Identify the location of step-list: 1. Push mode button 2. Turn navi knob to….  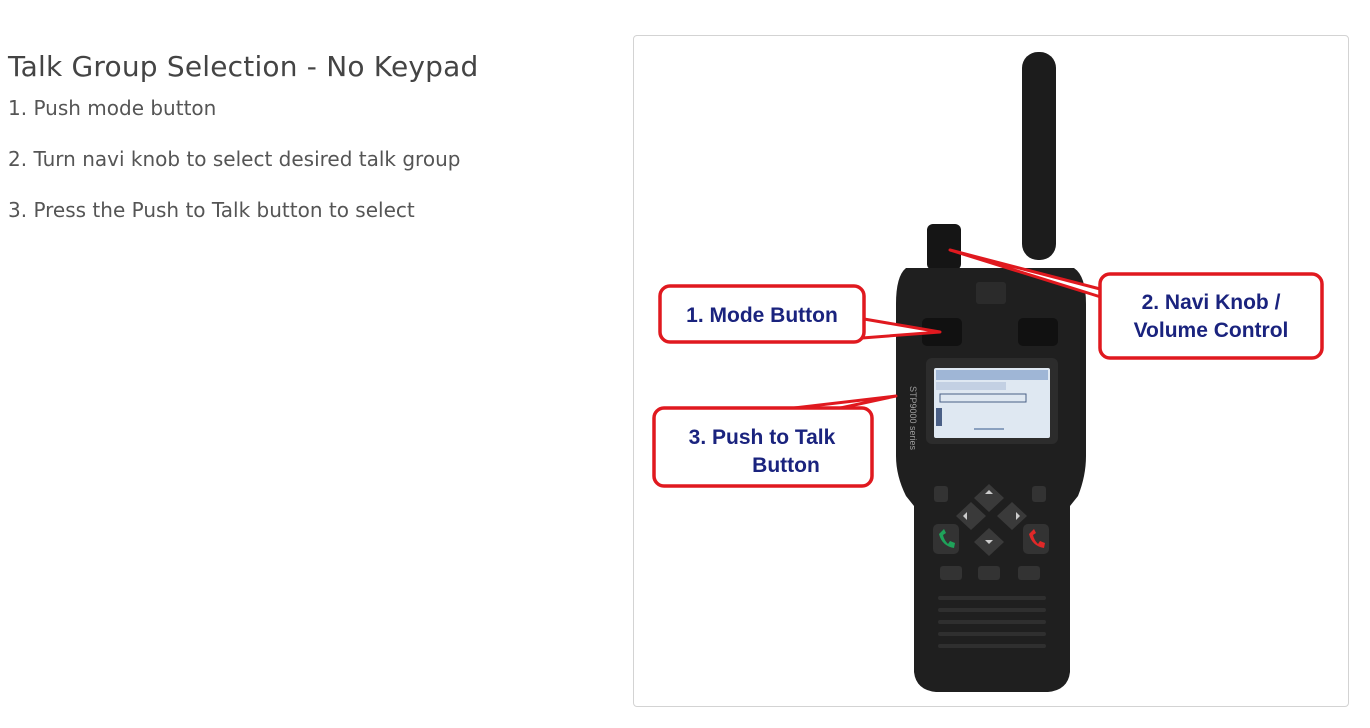
(308, 159).